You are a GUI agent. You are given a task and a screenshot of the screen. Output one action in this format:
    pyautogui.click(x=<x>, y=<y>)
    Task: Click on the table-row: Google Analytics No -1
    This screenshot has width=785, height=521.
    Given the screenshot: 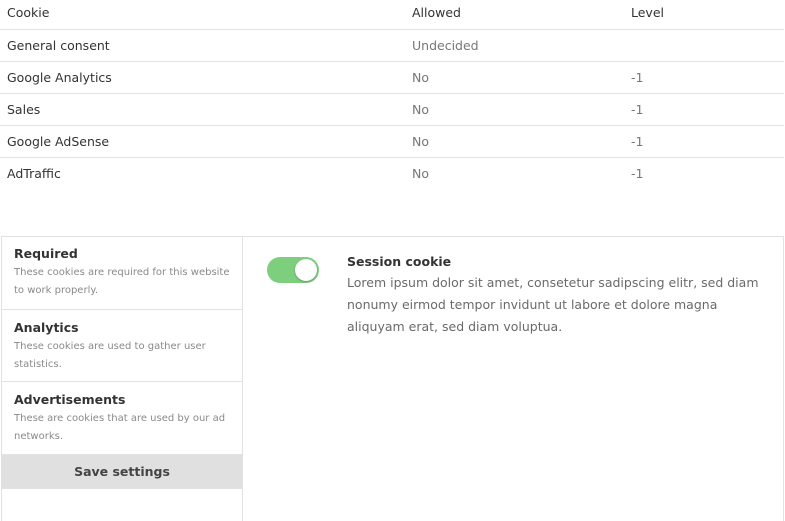 What is the action you would take?
    pyautogui.click(x=392, y=77)
    